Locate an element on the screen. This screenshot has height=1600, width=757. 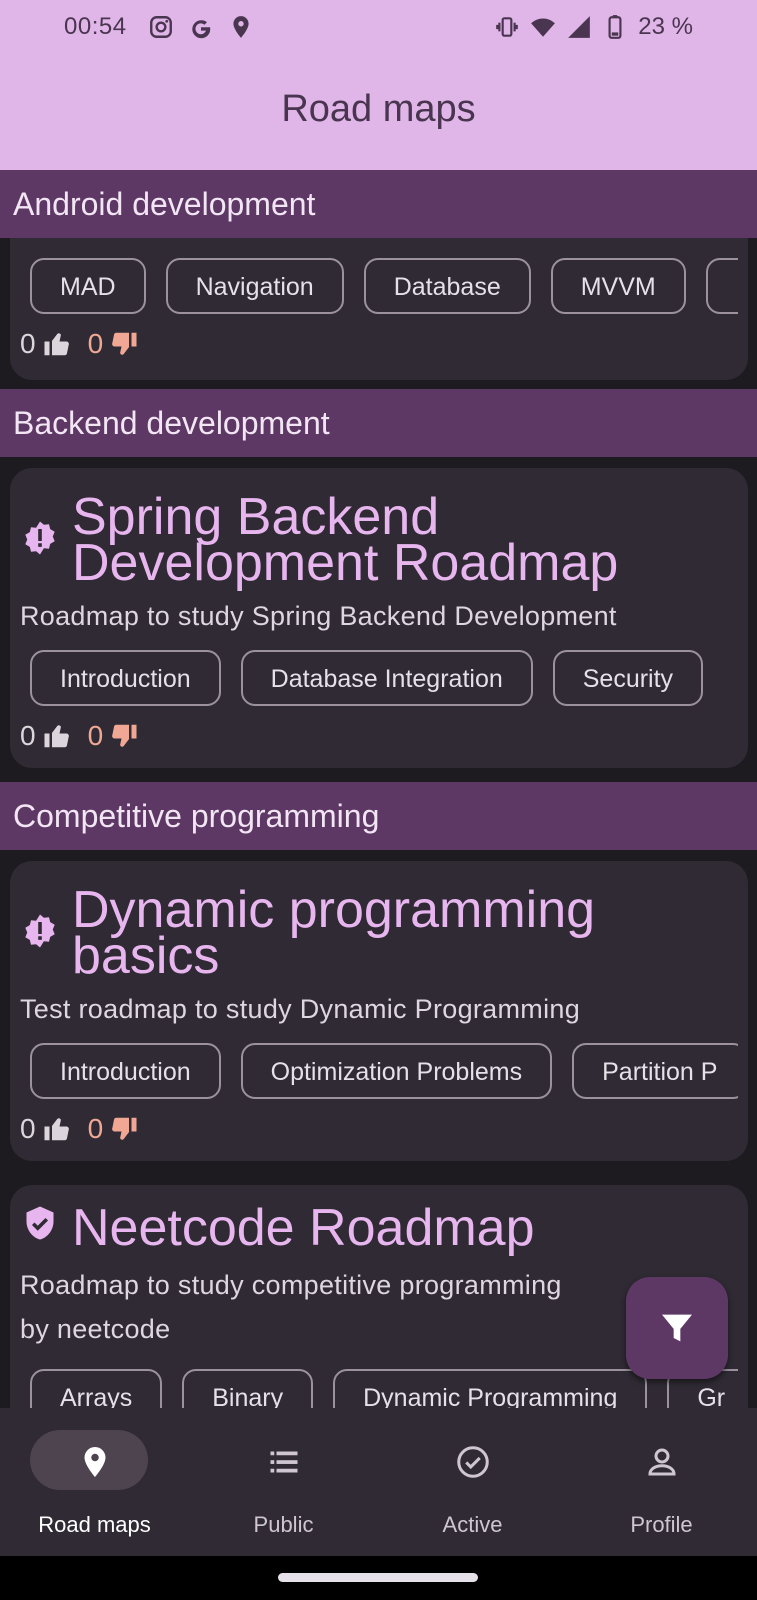
verified-shield-icon is located at coordinates (40, 1223).